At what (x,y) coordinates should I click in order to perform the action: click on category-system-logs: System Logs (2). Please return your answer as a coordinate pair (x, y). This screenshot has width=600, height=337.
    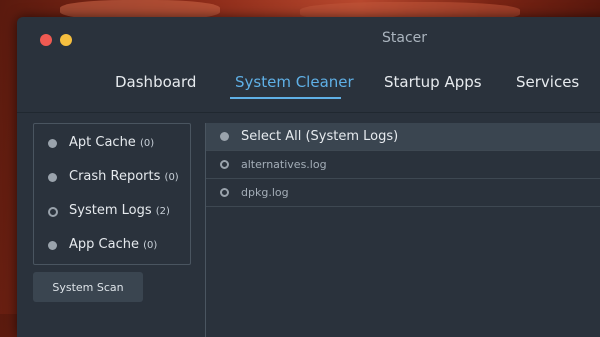
    Looking at the image, I should click on (112, 211).